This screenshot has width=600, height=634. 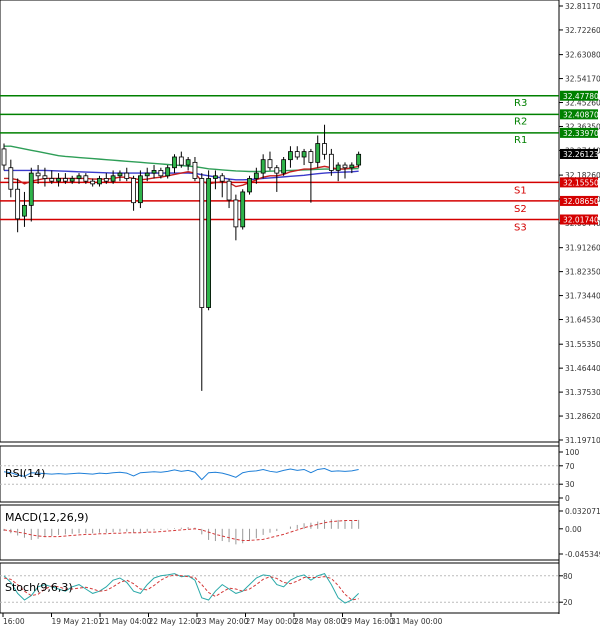 What do you see at coordinates (570, 484) in the screenshot?
I see `rsi-y-tick-label: 30` at bounding box center [570, 484].